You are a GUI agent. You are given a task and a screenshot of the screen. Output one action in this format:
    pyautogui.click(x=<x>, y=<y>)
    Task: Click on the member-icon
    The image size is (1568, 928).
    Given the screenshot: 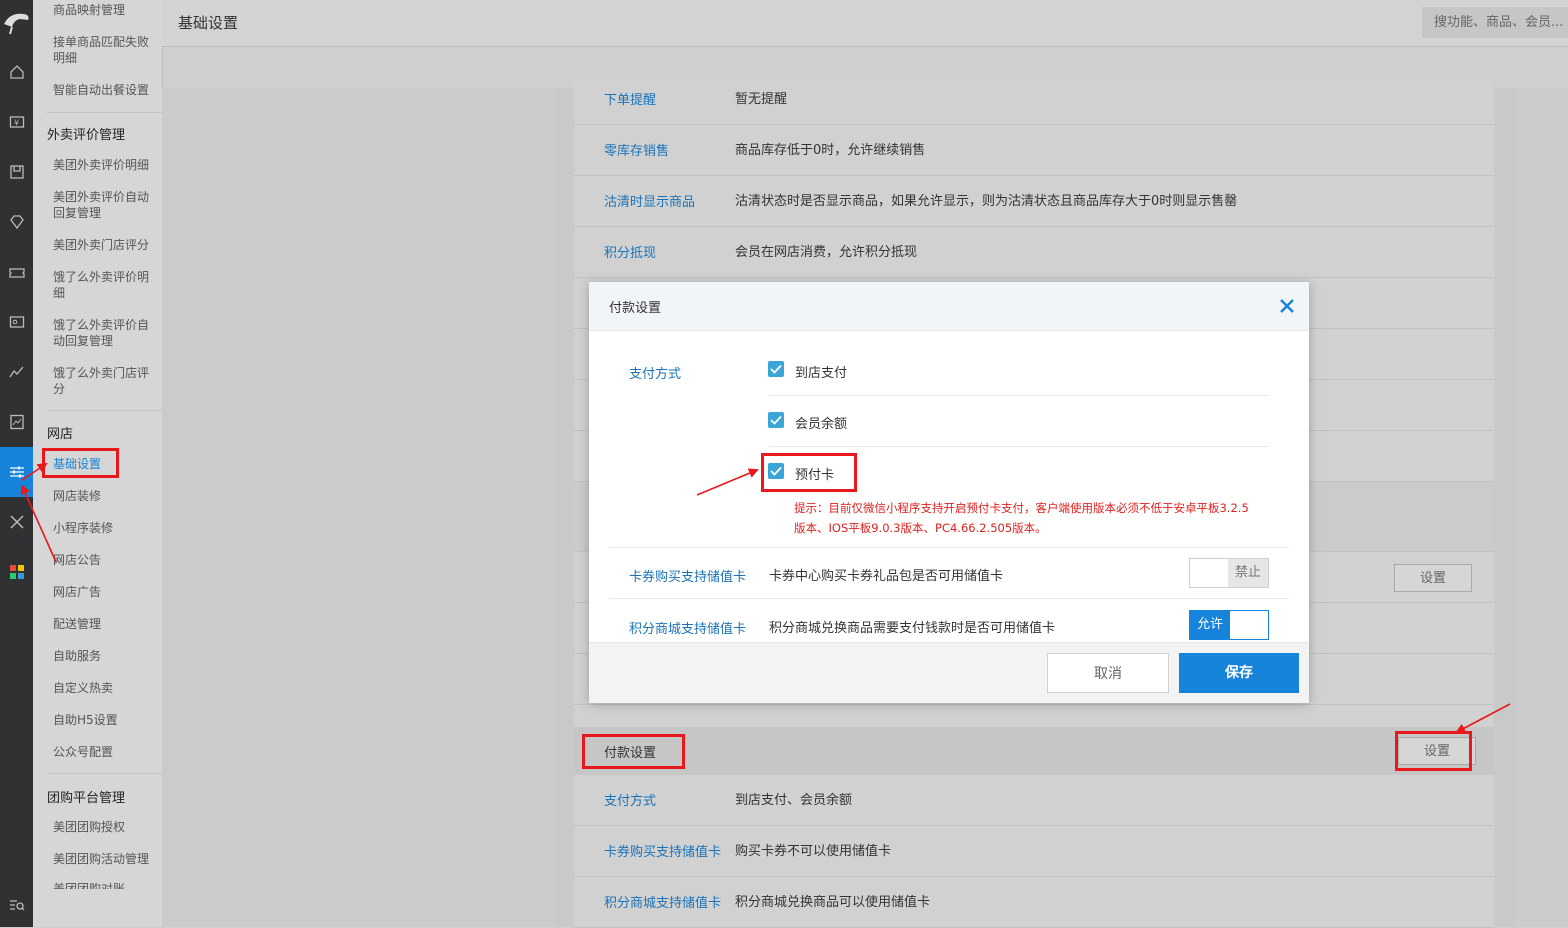 What is the action you would take?
    pyautogui.click(x=16, y=222)
    